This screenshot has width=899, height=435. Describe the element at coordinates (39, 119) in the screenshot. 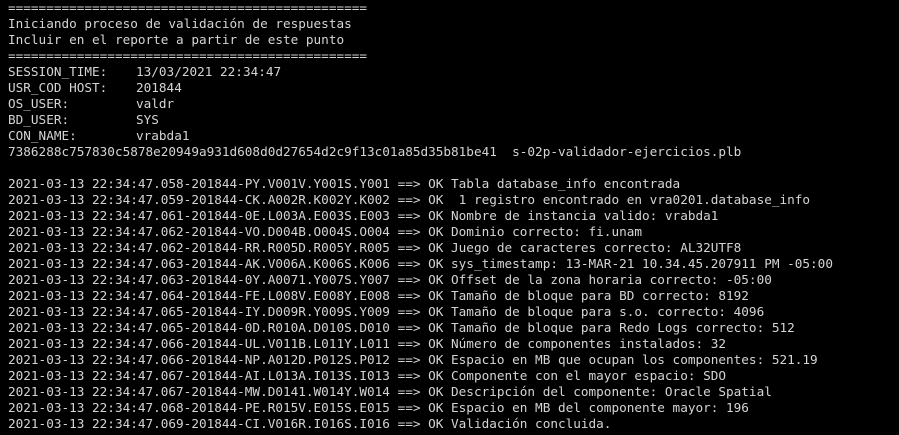

I see `field-key: BD_USER:` at that location.